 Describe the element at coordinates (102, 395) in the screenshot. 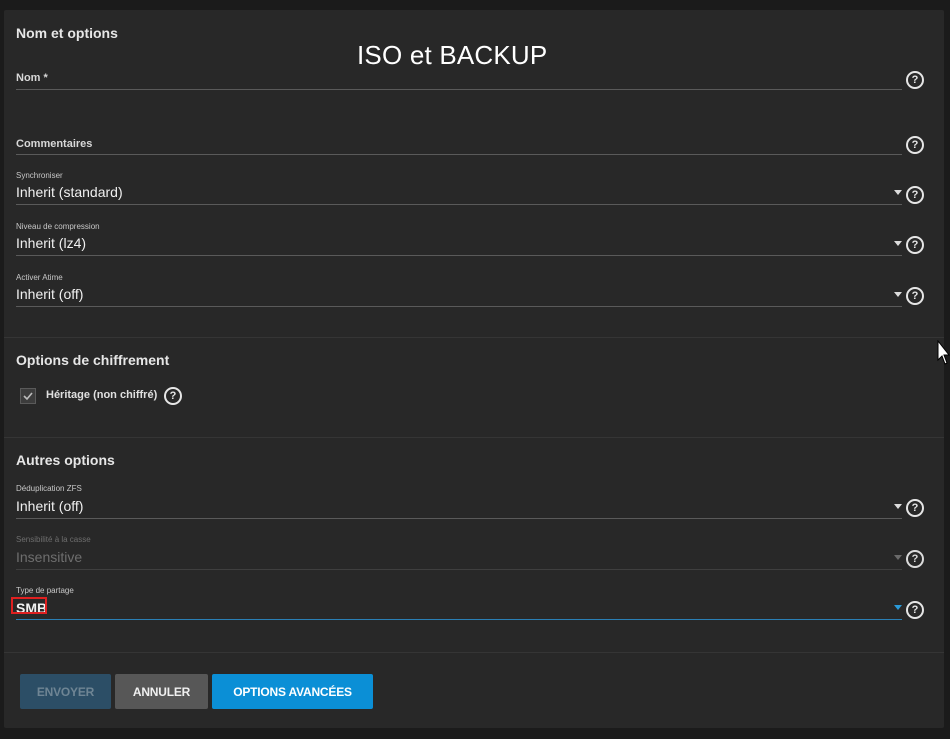

I see `encryption-inherit-label: Héritage (non chiffré)` at that location.